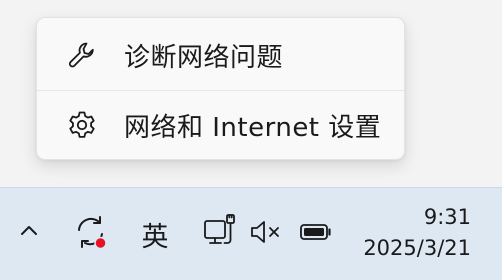 Image resolution: width=502 pixels, height=280 pixels. What do you see at coordinates (417, 248) in the screenshot?
I see `clock-date: 2025/3/21` at bounding box center [417, 248].